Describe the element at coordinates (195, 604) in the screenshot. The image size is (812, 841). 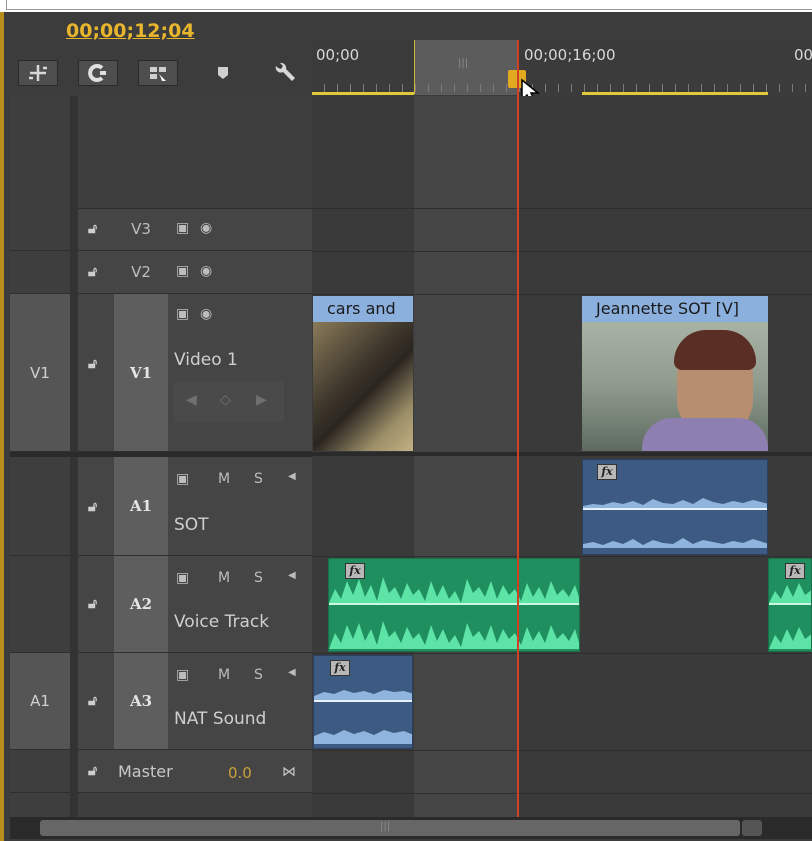
I see `track-header-a2: 🔓︎ A2 ▣ M S ◀ Voice Track` at that location.